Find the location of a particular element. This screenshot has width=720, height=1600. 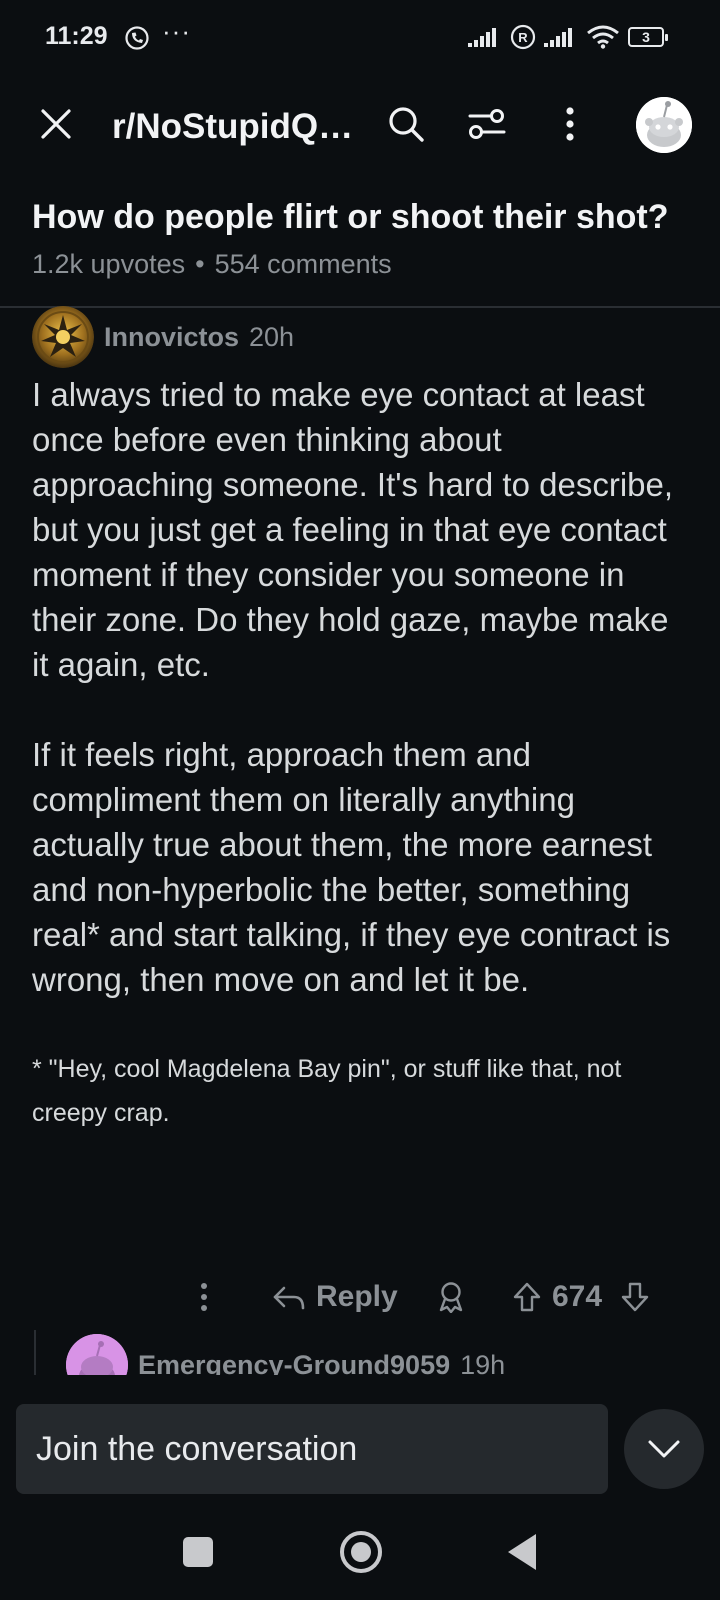

search-button is located at coordinates (406, 124).